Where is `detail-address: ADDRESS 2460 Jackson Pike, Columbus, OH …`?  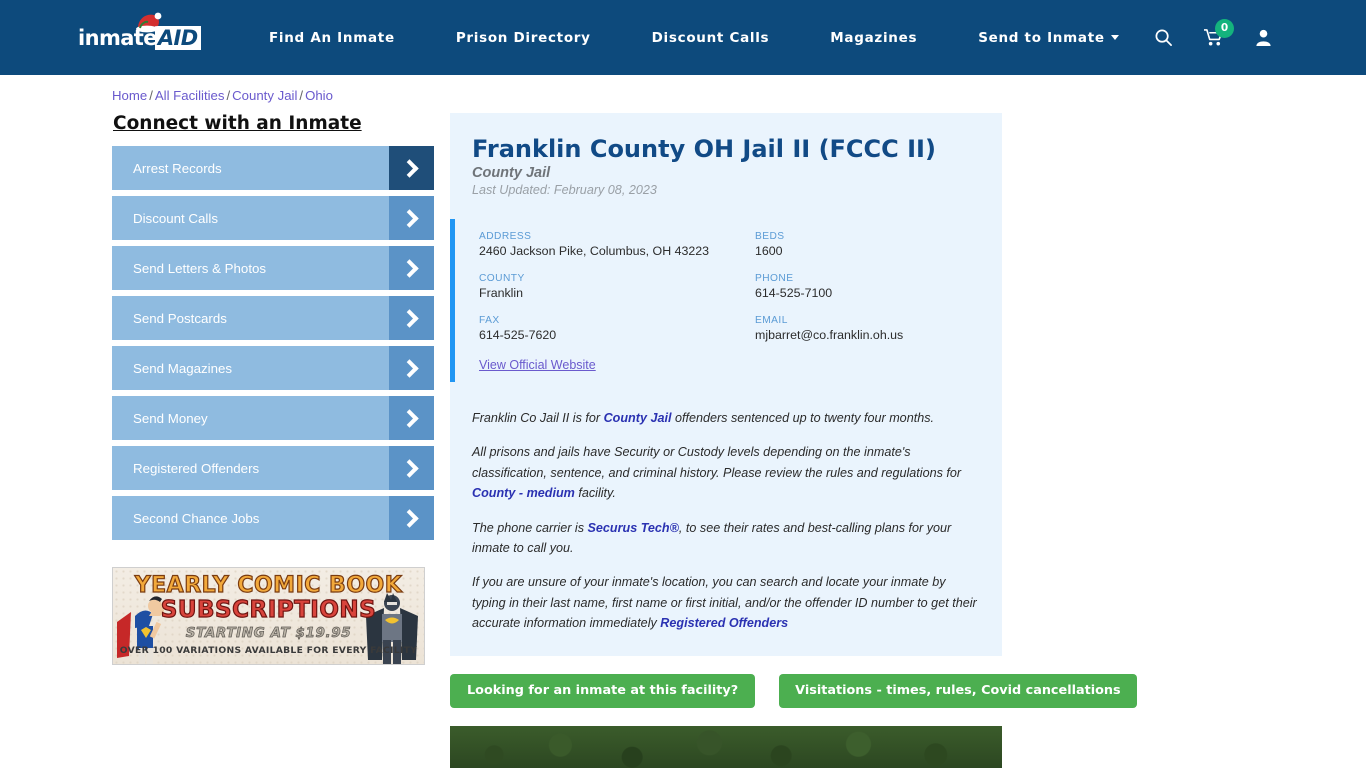
detail-address: ADDRESS 2460 Jackson Pike, Columbus, OH … is located at coordinates (617, 252).